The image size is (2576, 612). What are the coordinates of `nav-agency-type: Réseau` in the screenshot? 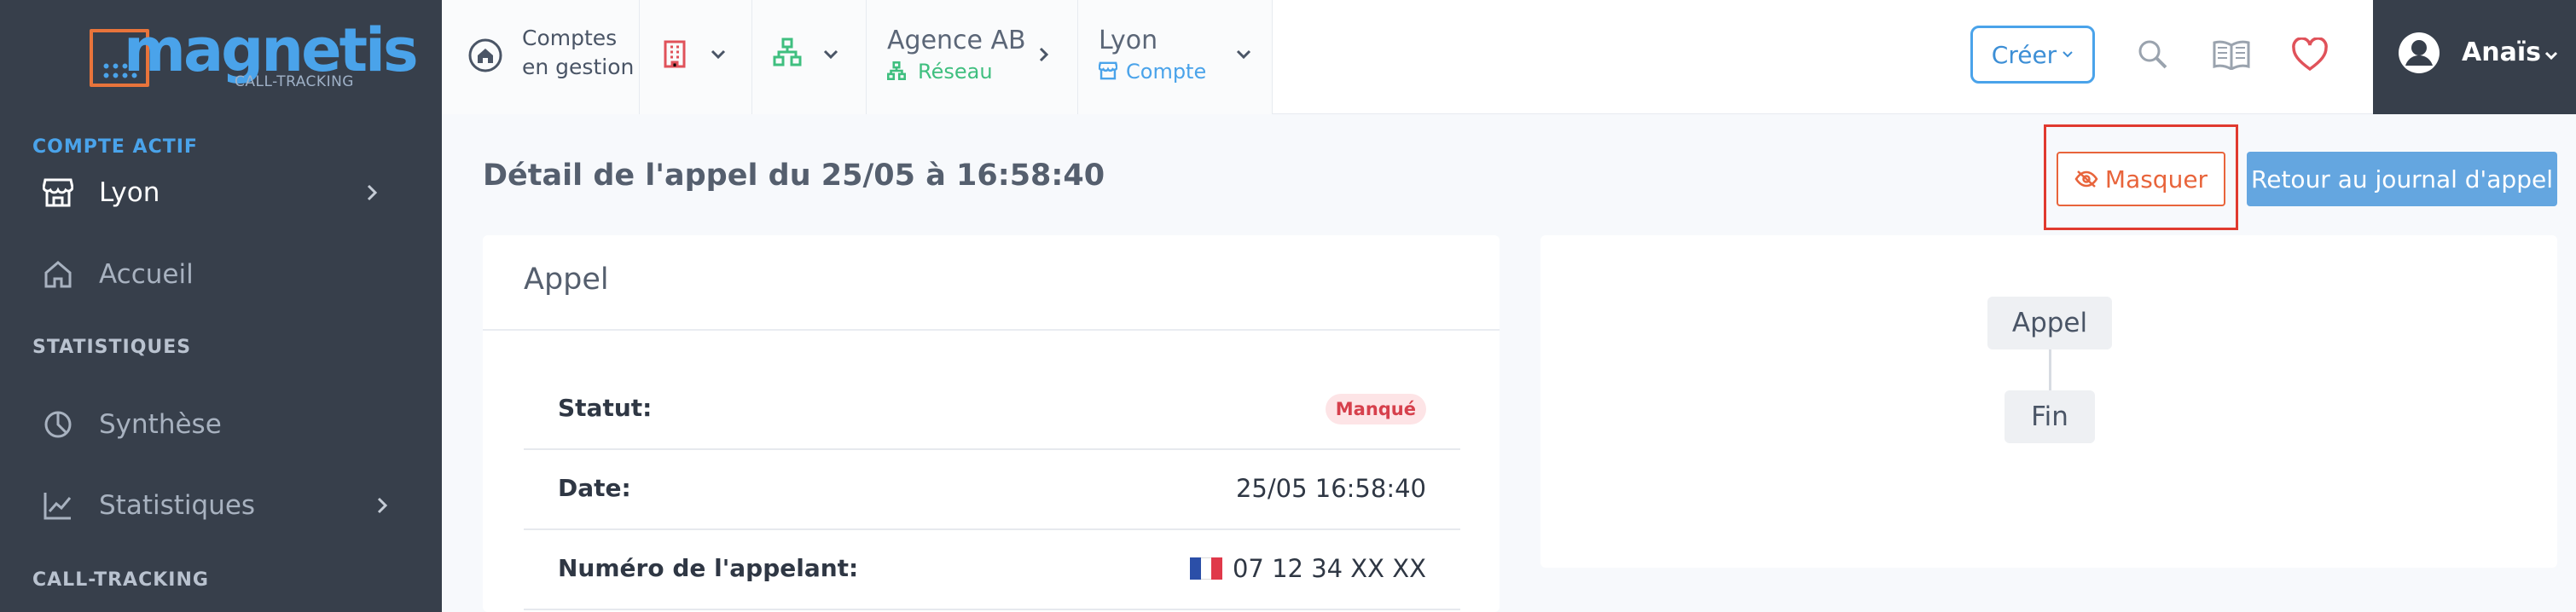 It's located at (955, 72).